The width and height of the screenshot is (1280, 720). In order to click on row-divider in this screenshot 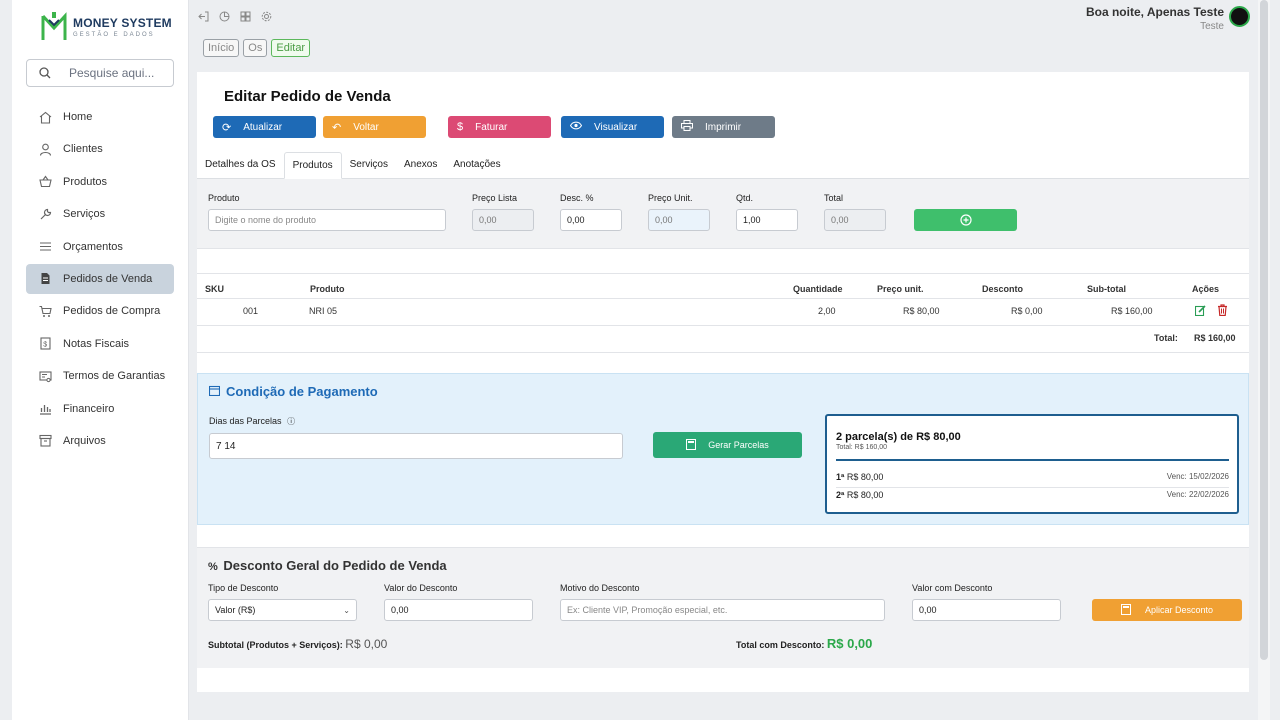, I will do `click(723, 298)`.